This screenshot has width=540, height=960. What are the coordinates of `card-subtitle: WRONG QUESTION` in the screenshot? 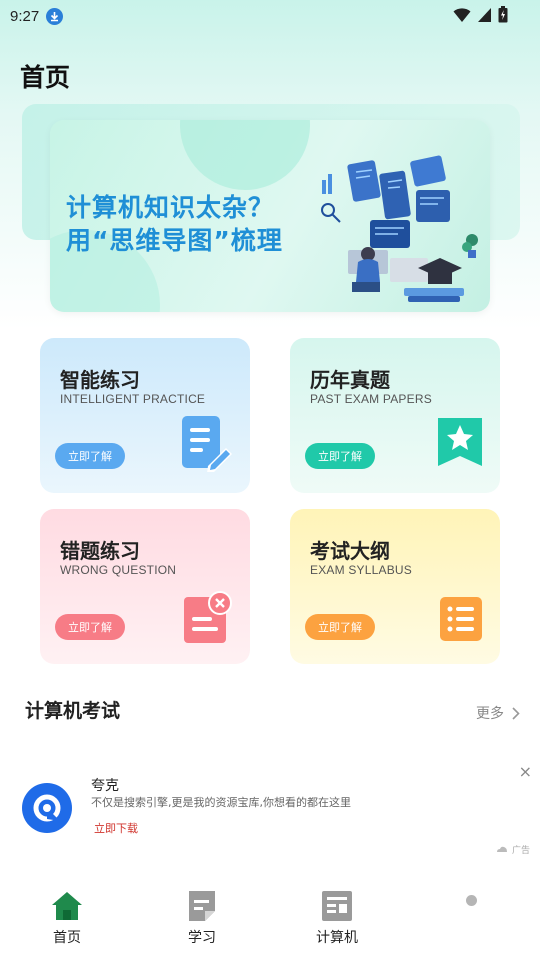 It's located at (118, 570).